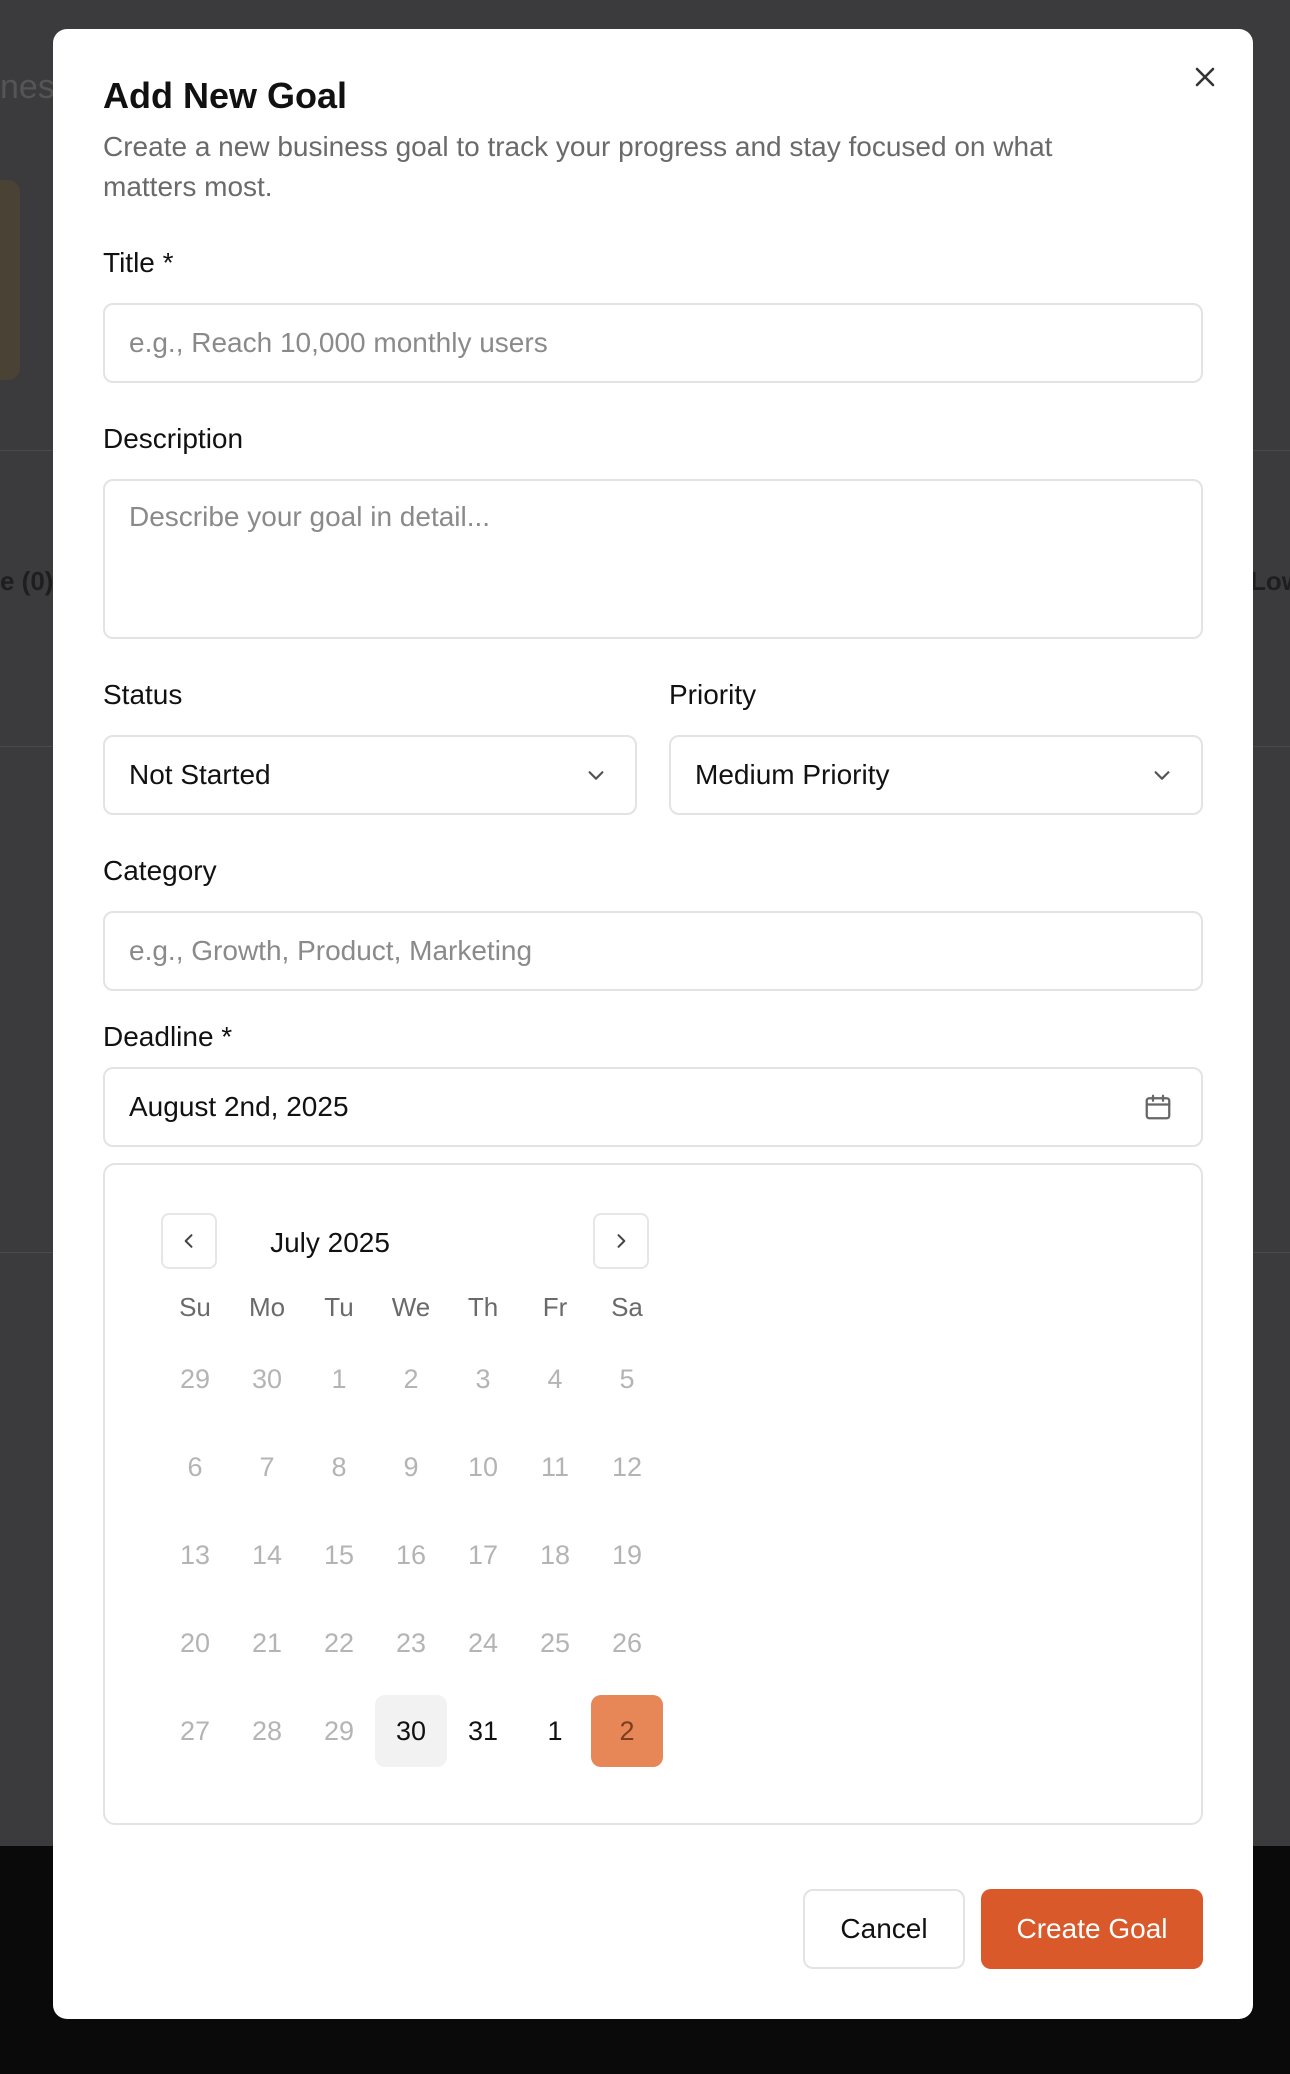 The height and width of the screenshot is (2074, 1290). What do you see at coordinates (627, 1731) in the screenshot?
I see `calendar-day-selected: 2` at bounding box center [627, 1731].